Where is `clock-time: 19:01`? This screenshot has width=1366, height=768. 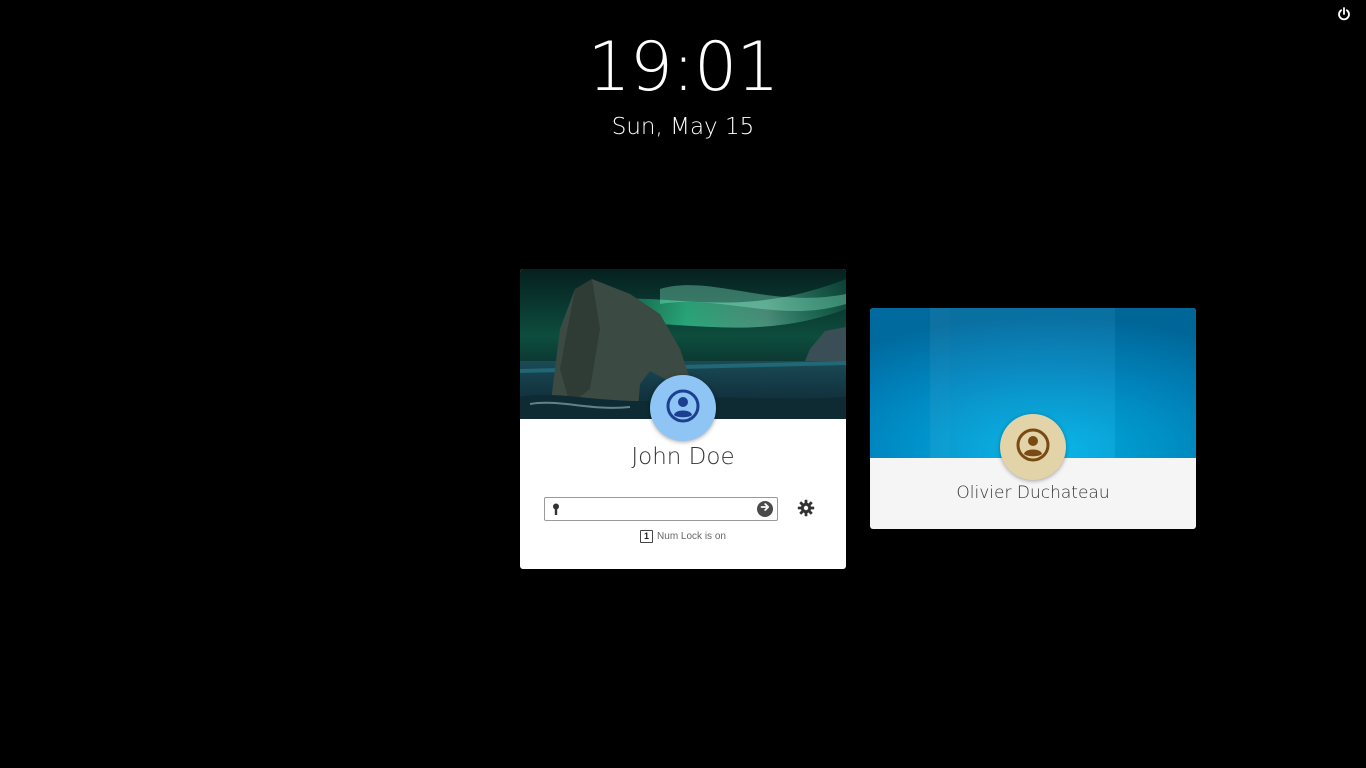 clock-time: 19:01 is located at coordinates (683, 67).